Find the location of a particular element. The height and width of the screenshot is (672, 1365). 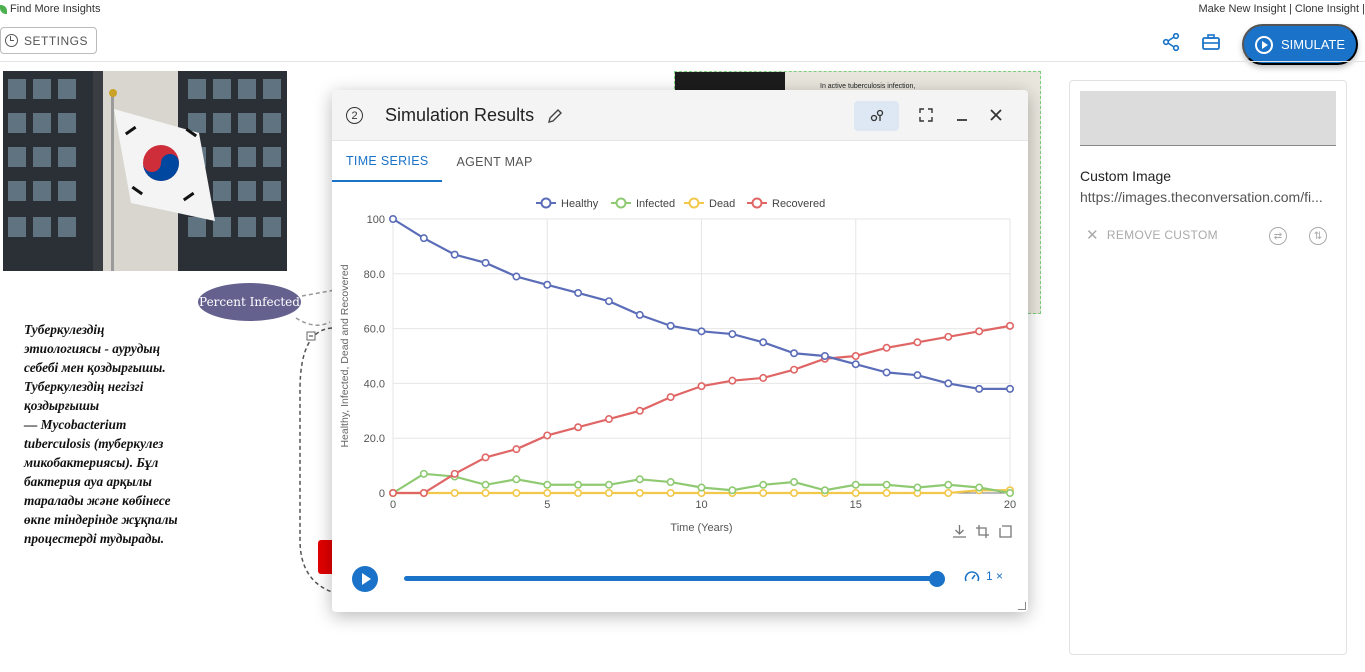

share-icon is located at coordinates (1171, 42).